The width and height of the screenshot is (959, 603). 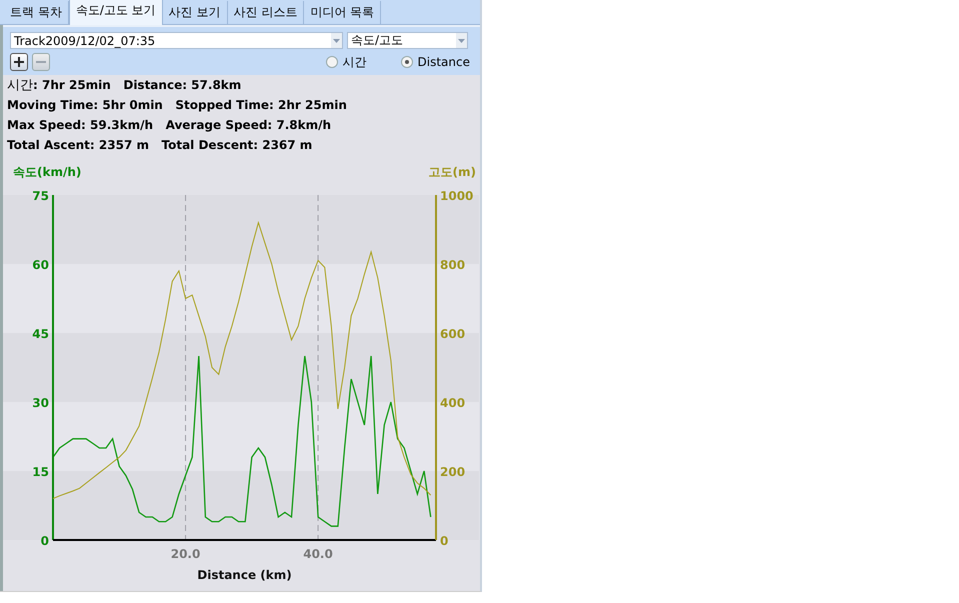 I want to click on axis-title: 고도(m), so click(x=452, y=172).